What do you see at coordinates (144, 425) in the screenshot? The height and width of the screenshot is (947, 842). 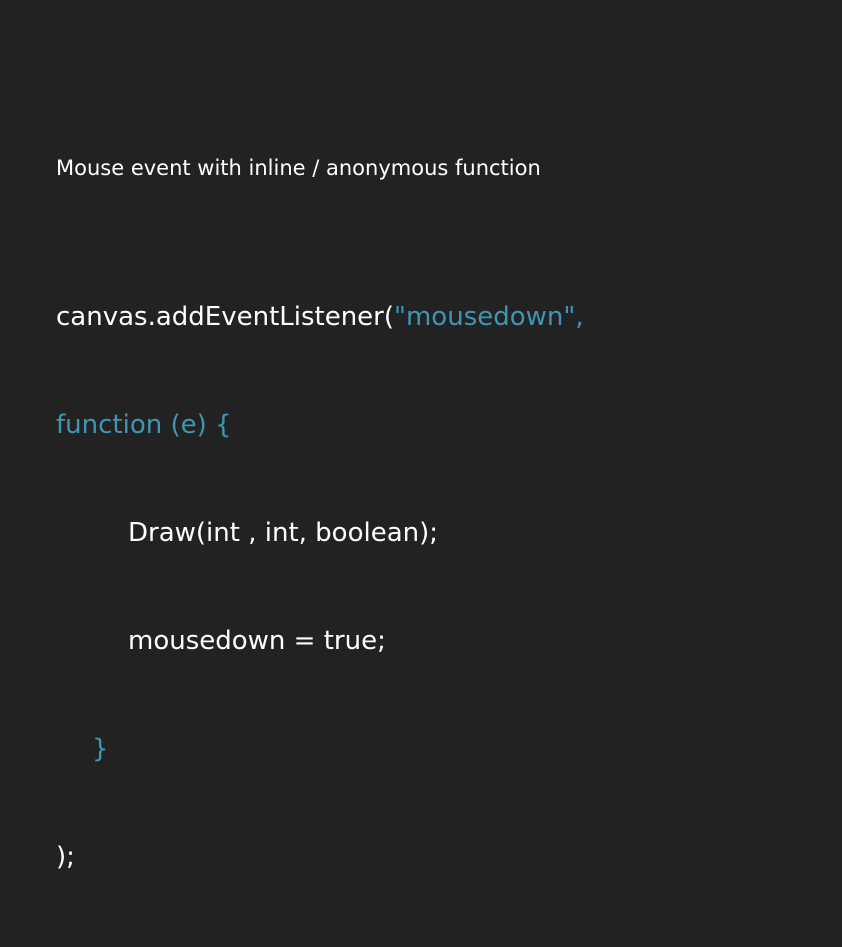 I see `code-line-2: function (e) {` at bounding box center [144, 425].